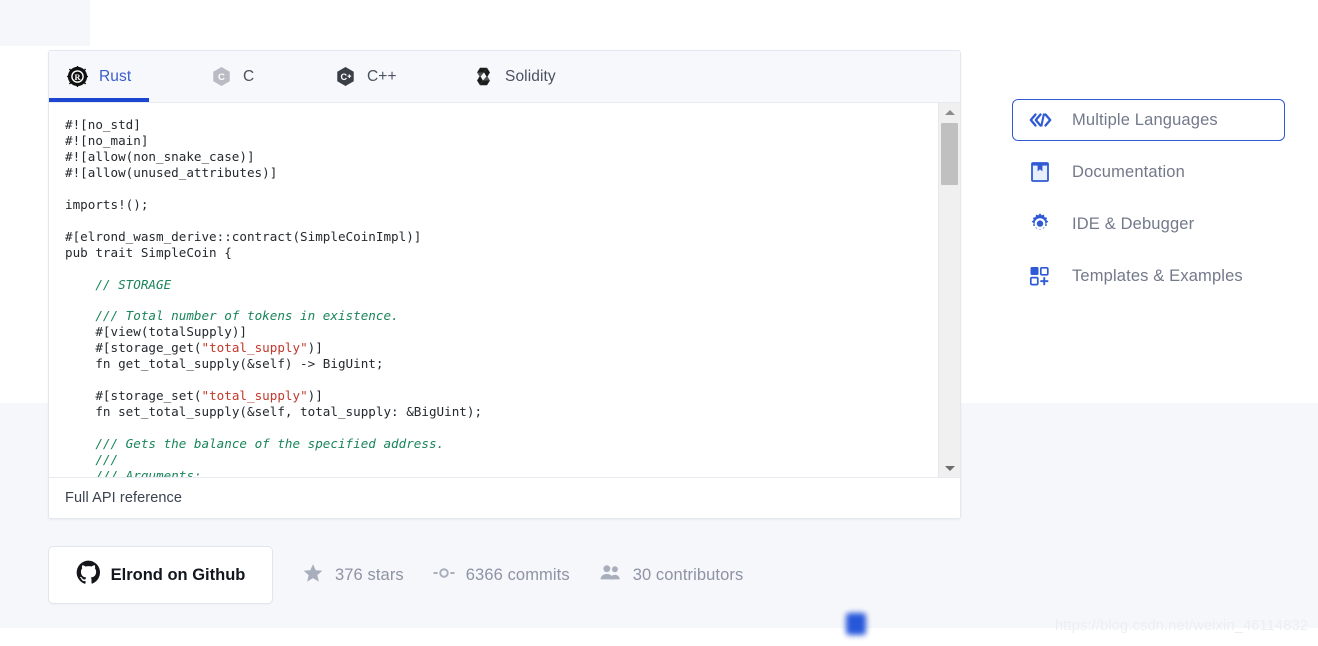 This screenshot has height=646, width=1318. I want to click on code-line: fn get_total_supply(&self) -> BigUint;, so click(239, 364).